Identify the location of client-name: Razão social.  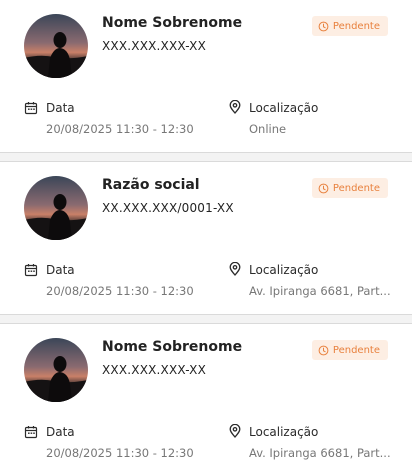
(151, 185).